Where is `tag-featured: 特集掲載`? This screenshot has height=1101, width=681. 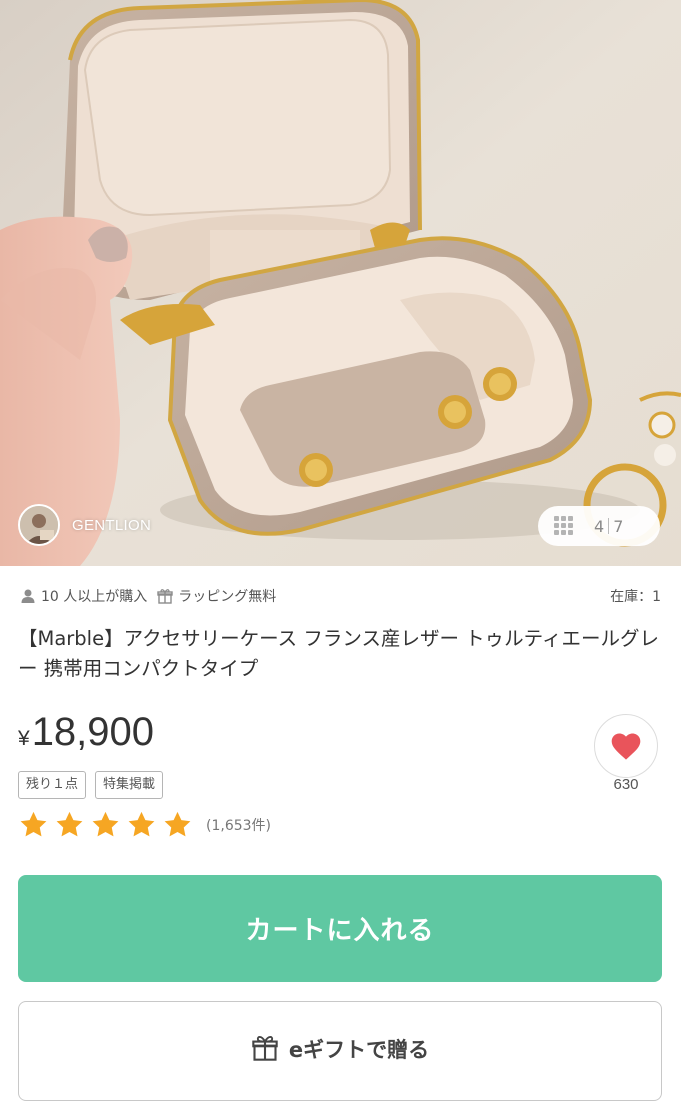 tag-featured: 特集掲載 is located at coordinates (129, 785).